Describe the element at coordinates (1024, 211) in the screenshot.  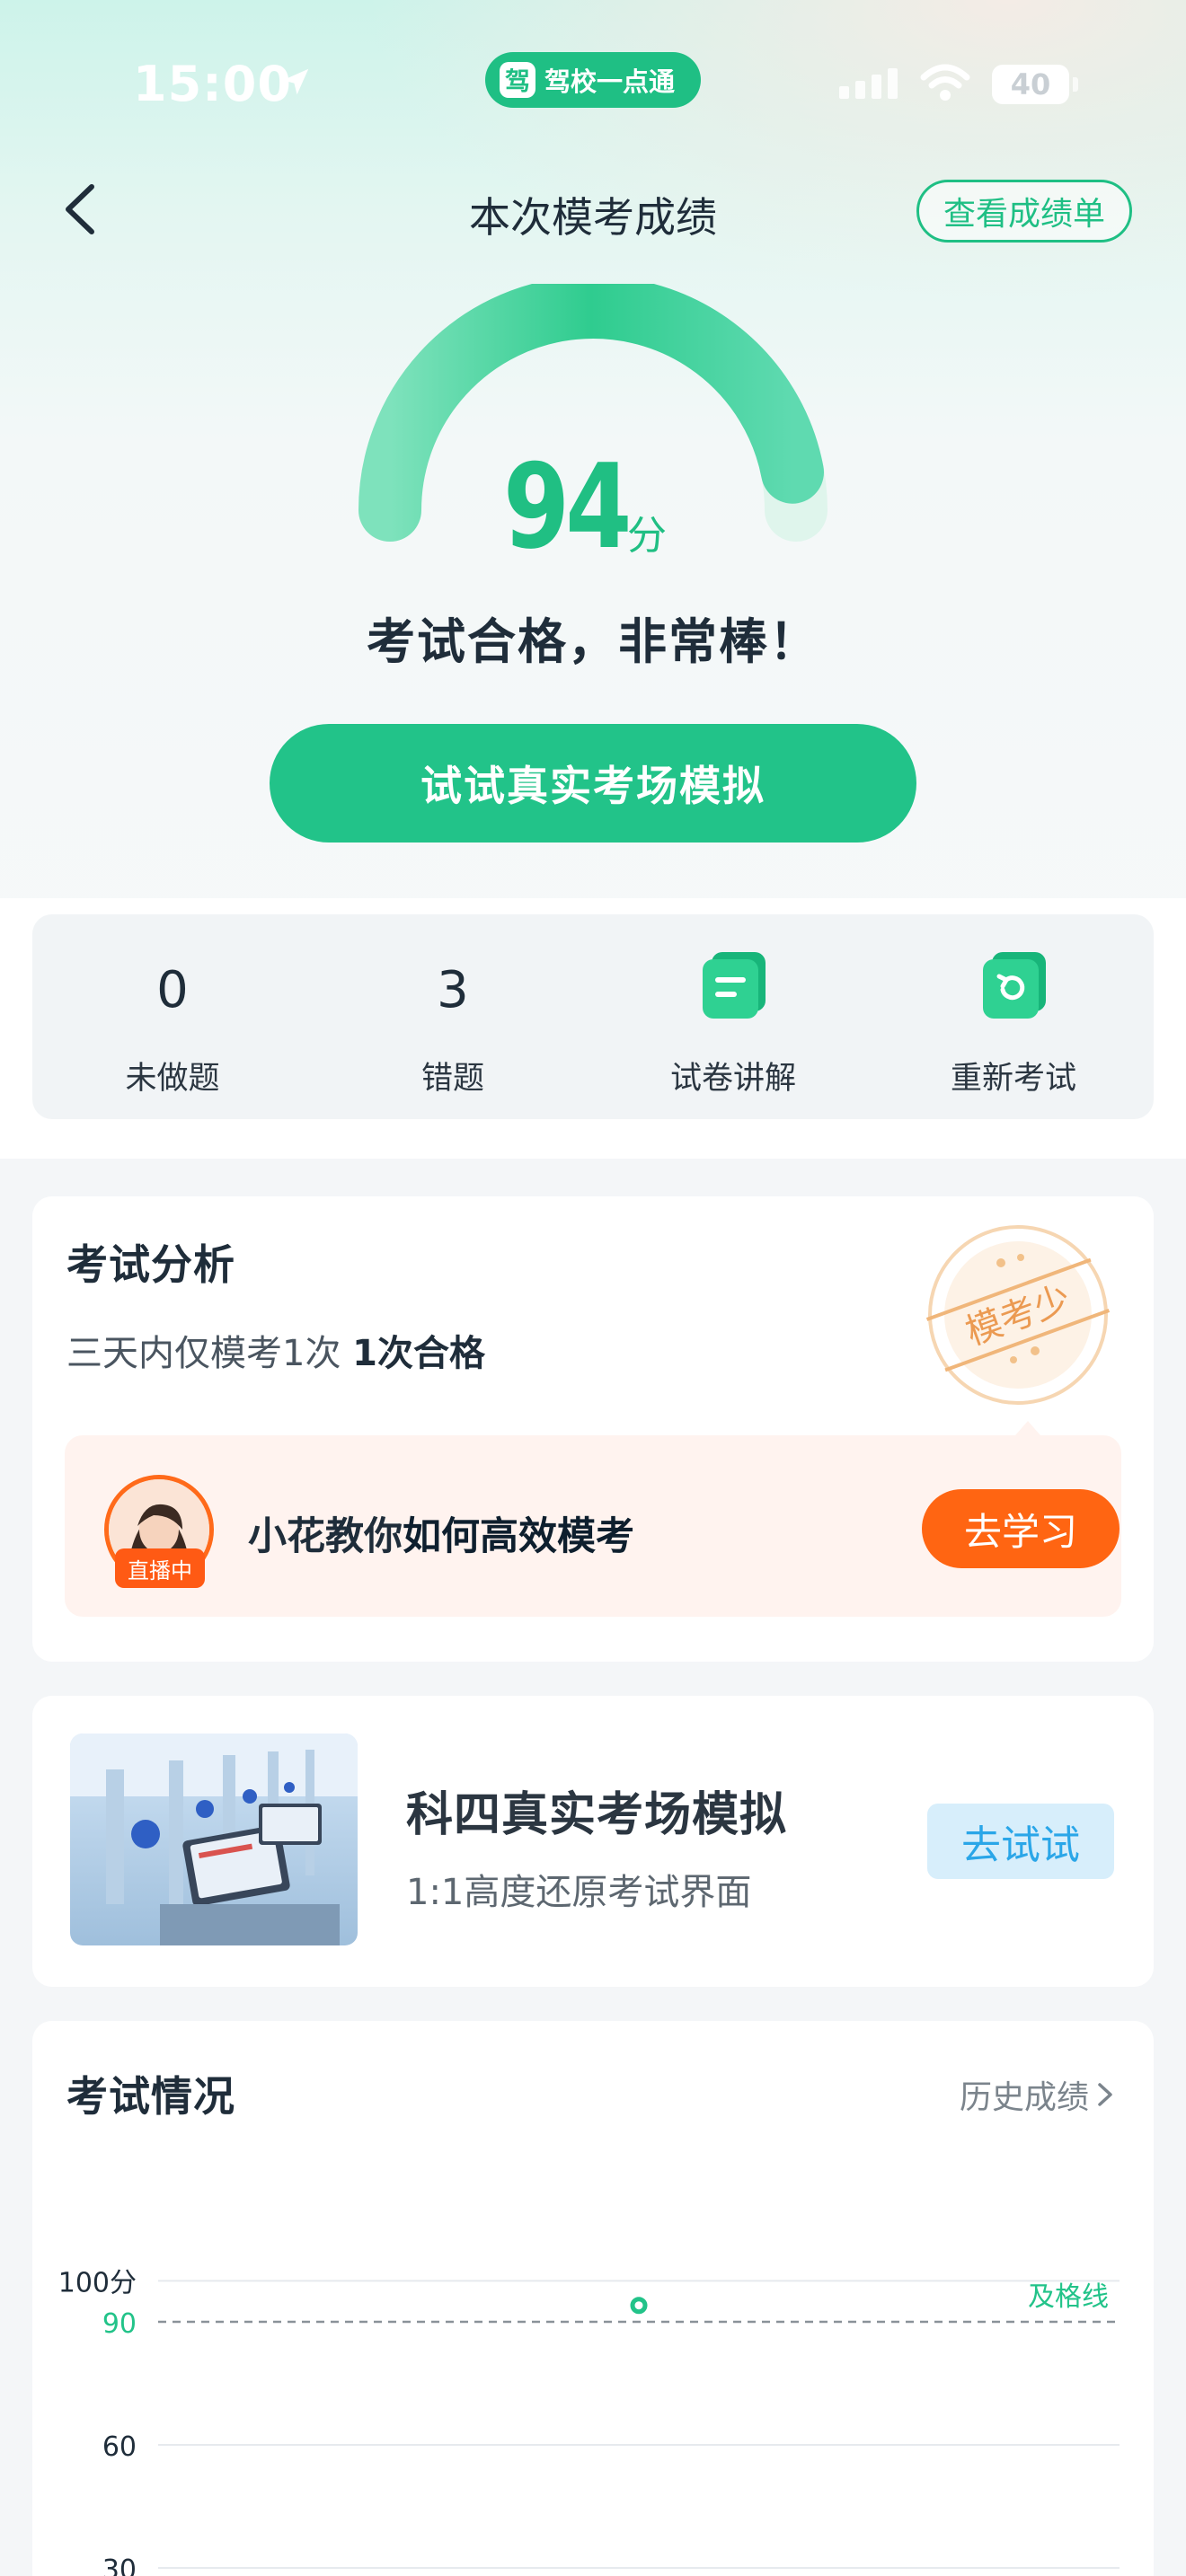
I see `view-report-button: 查看成绩单` at that location.